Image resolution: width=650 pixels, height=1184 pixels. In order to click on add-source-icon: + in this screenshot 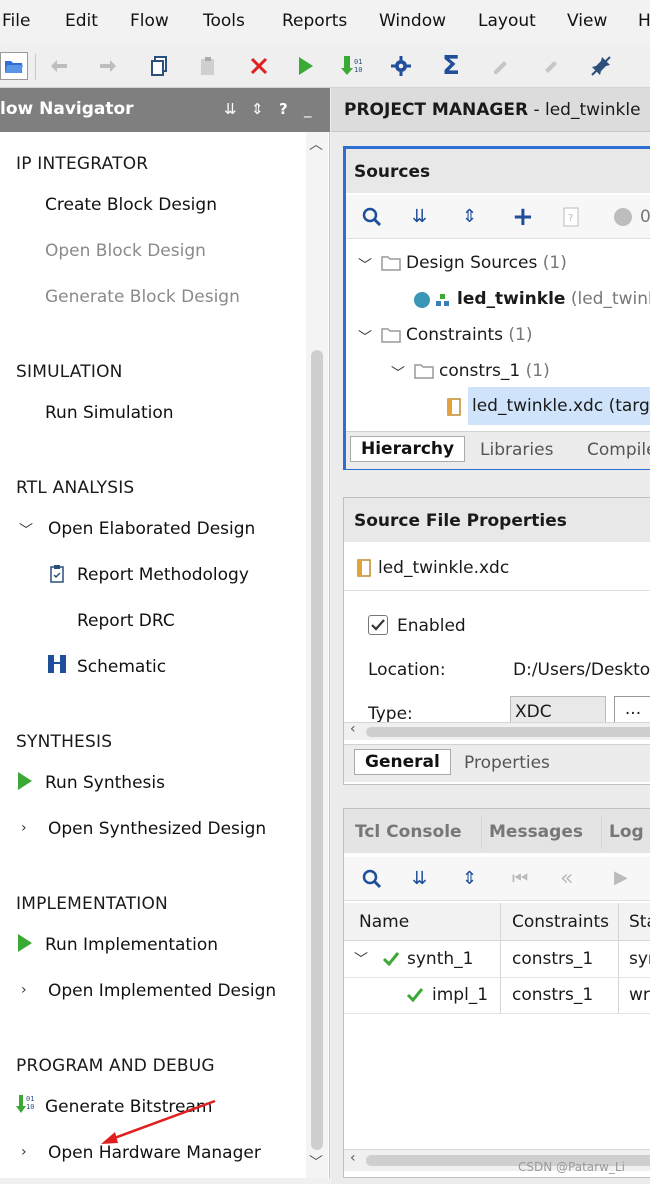, I will do `click(523, 217)`.